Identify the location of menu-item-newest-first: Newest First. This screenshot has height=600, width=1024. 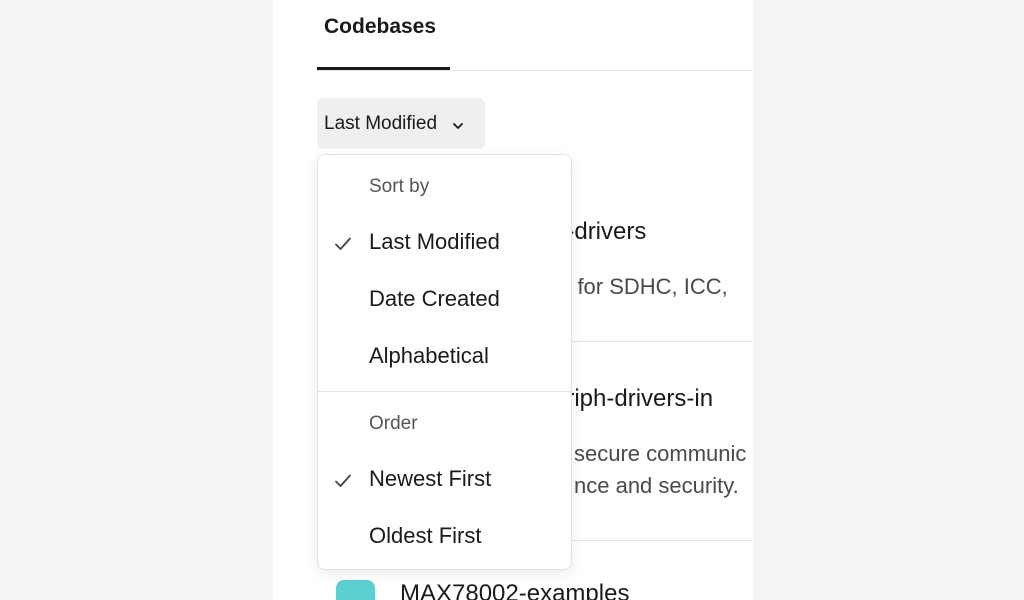
(444, 479).